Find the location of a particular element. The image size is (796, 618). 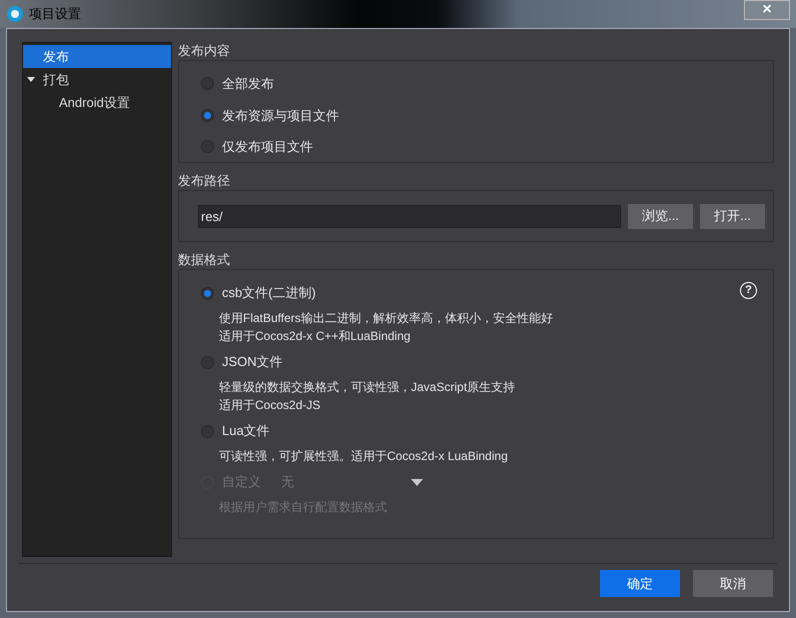

option-label: 仅发布项目文件 is located at coordinates (267, 147).